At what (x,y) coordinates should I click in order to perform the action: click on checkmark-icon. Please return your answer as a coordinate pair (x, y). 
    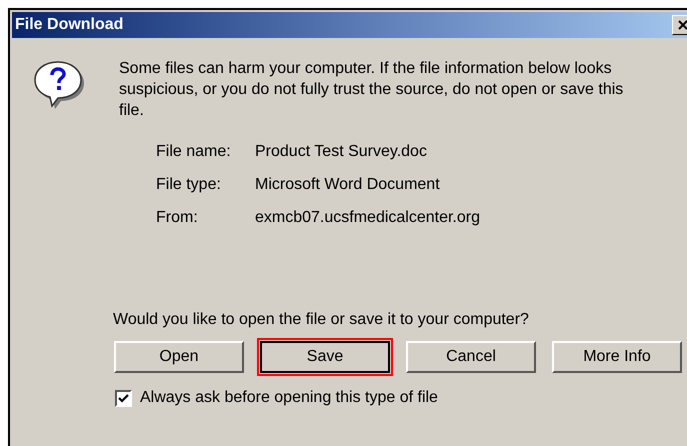
    Looking at the image, I should click on (123, 398).